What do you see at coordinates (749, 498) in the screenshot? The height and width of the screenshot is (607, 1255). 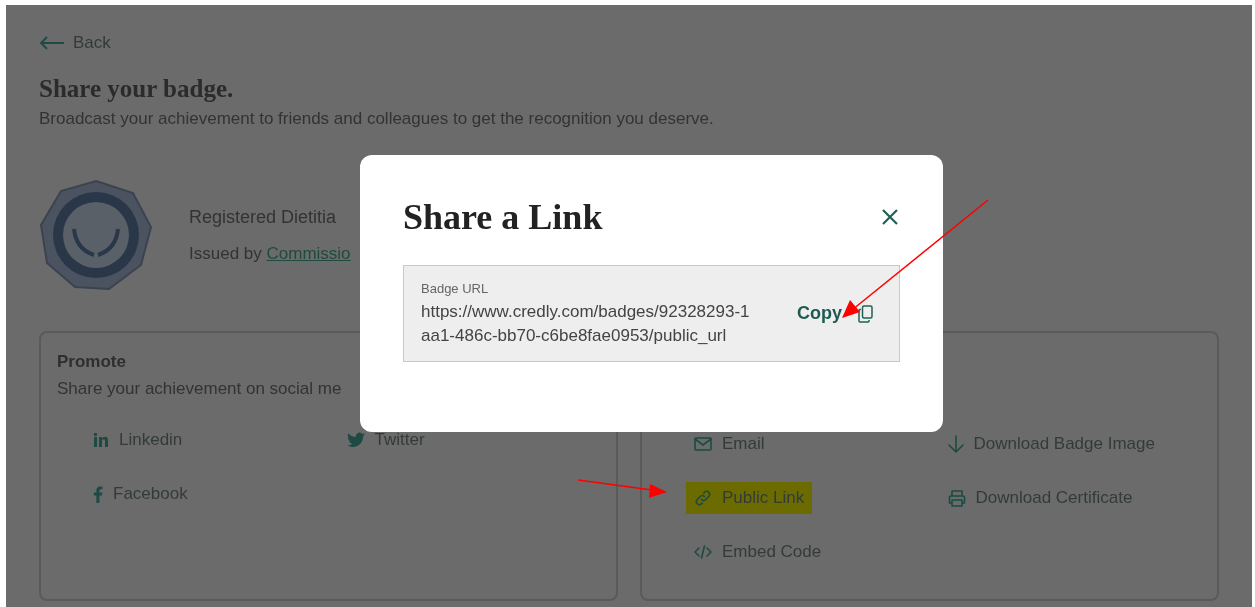 I see `share-option: Public Link` at bounding box center [749, 498].